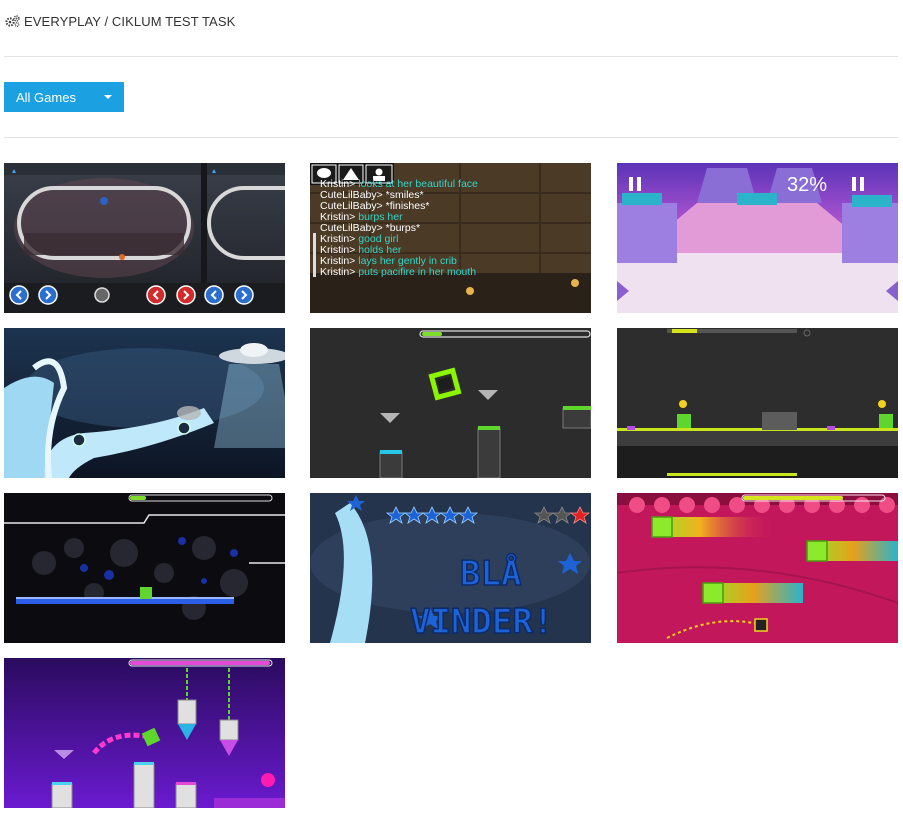 The width and height of the screenshot is (903, 814). I want to click on winner-banner-line1: BLÅ, so click(490, 573).